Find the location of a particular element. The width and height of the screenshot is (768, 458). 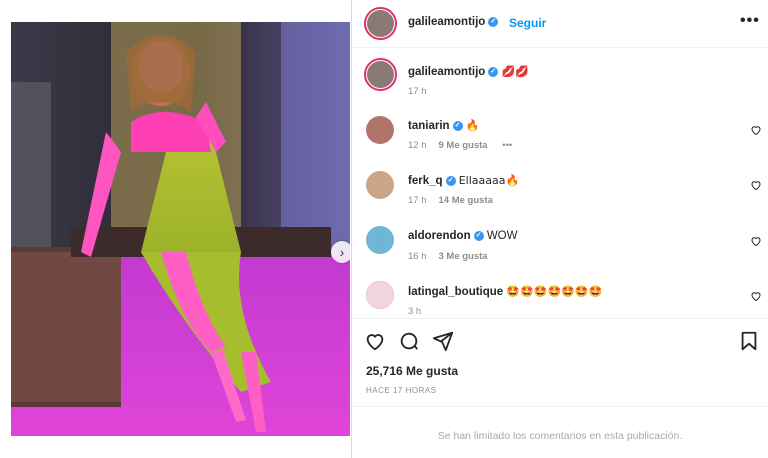

comment-likes: 3 Me gusta is located at coordinates (463, 256).